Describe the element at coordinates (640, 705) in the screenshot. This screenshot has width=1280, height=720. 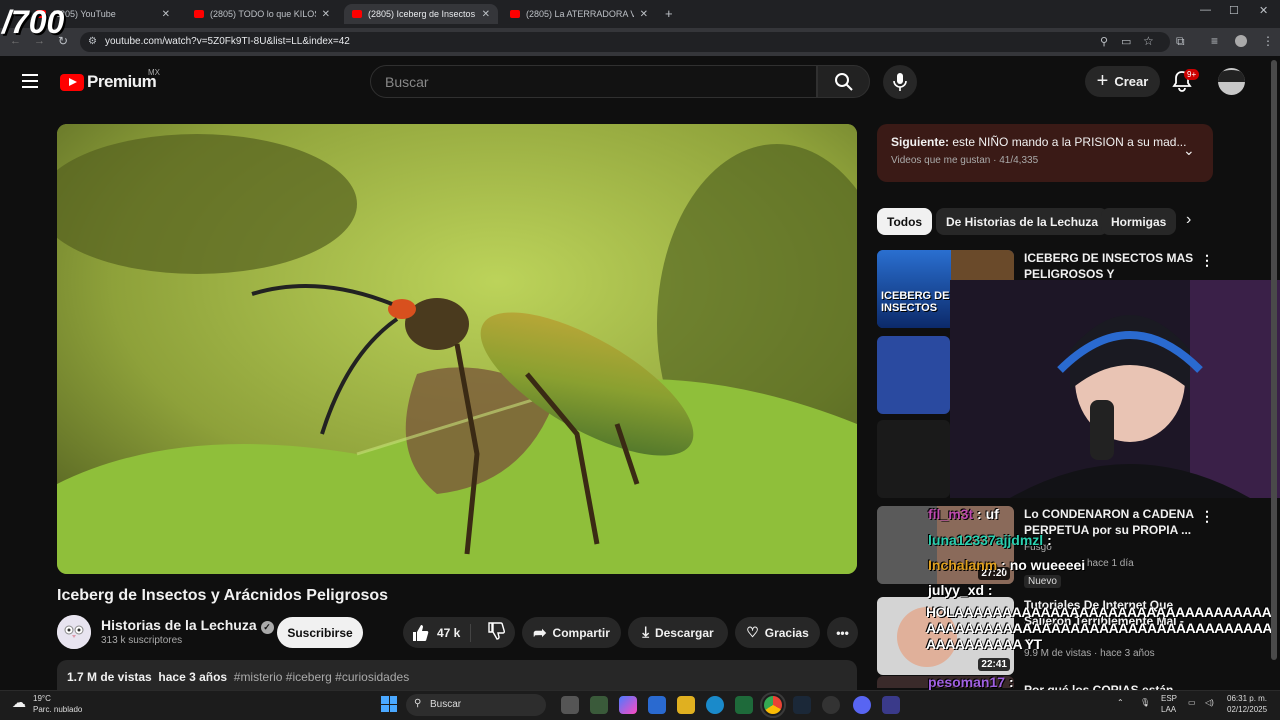
I see `windows-taskbar` at that location.